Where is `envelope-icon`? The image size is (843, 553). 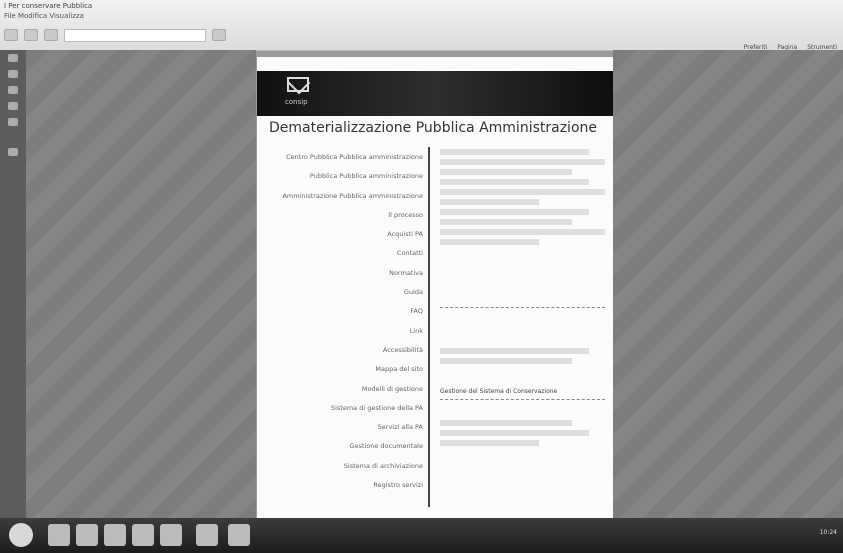 envelope-icon is located at coordinates (298, 84).